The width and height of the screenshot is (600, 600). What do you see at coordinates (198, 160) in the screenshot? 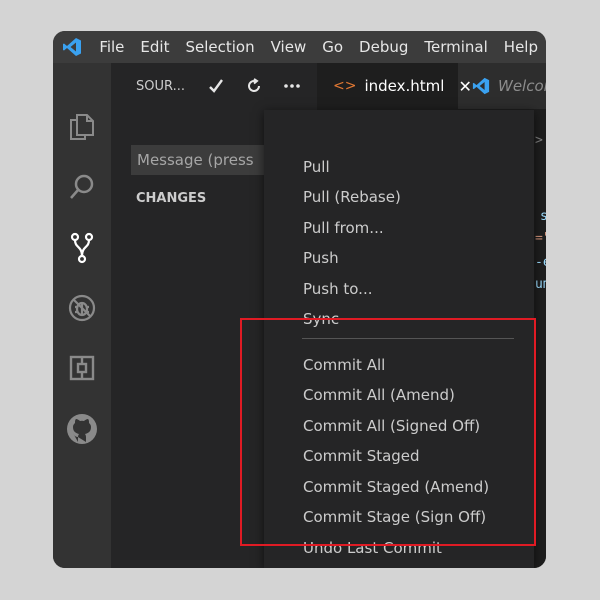
I see `commit-message-input` at bounding box center [198, 160].